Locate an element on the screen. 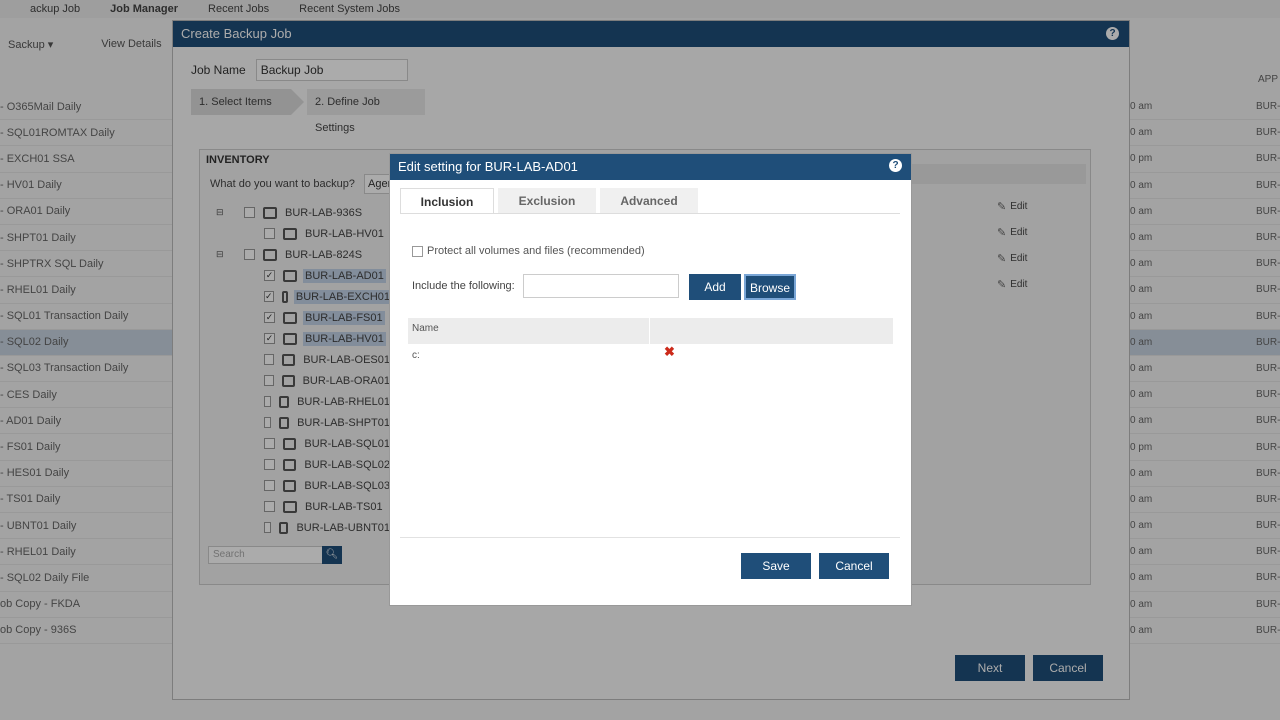  inclusion-grid: Name c: ✖ is located at coordinates (650, 423).